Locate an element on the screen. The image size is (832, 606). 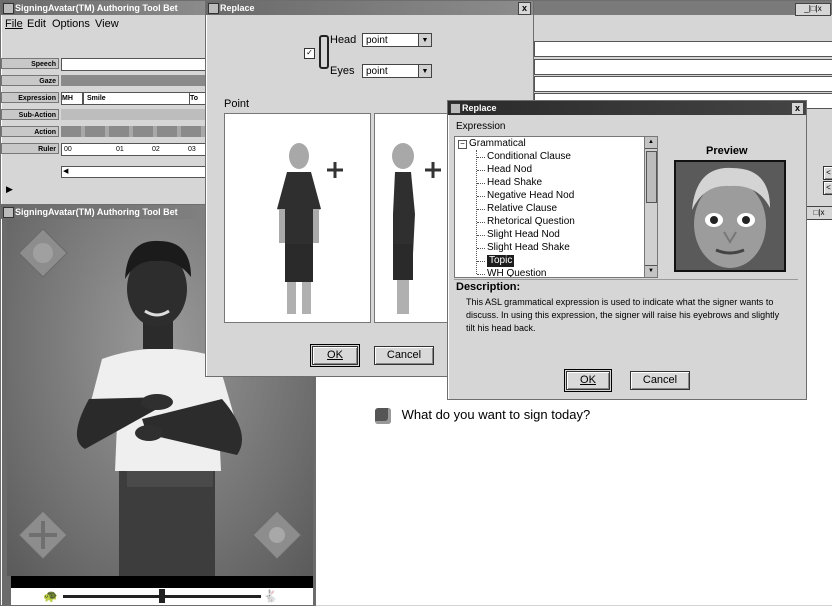
scroll-thumb is located at coordinates (651, 177).